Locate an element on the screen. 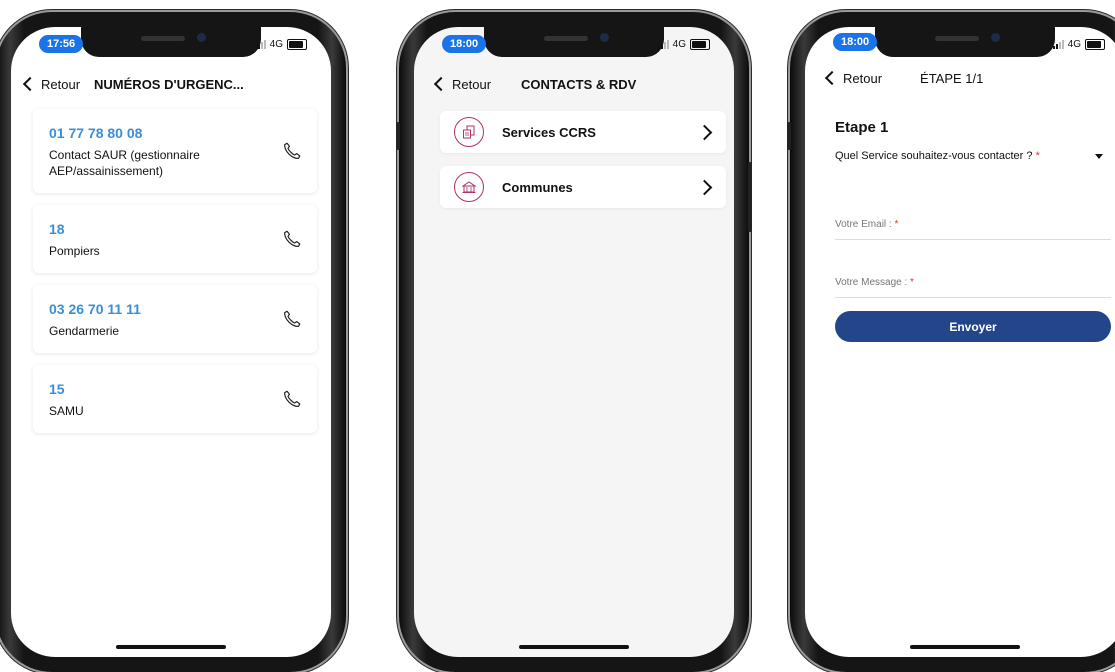 This screenshot has width=1115, height=672. nav-bar: Retour CONTACTS & RDV is located at coordinates (574, 84).